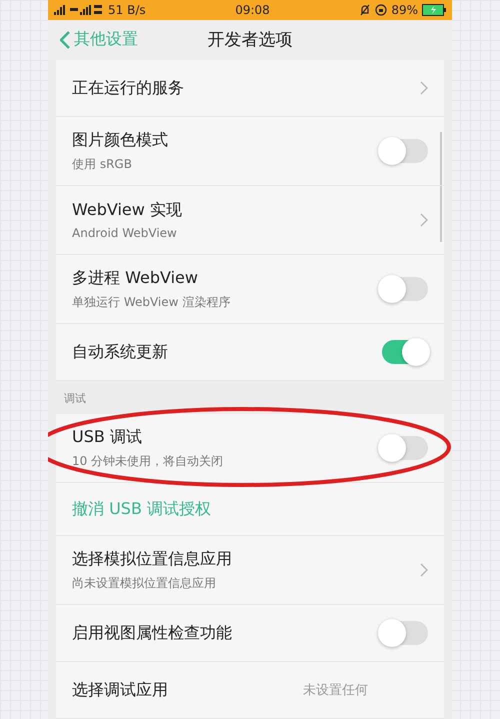  Describe the element at coordinates (99, 39) in the screenshot. I see `back-button: 其他设置` at that location.